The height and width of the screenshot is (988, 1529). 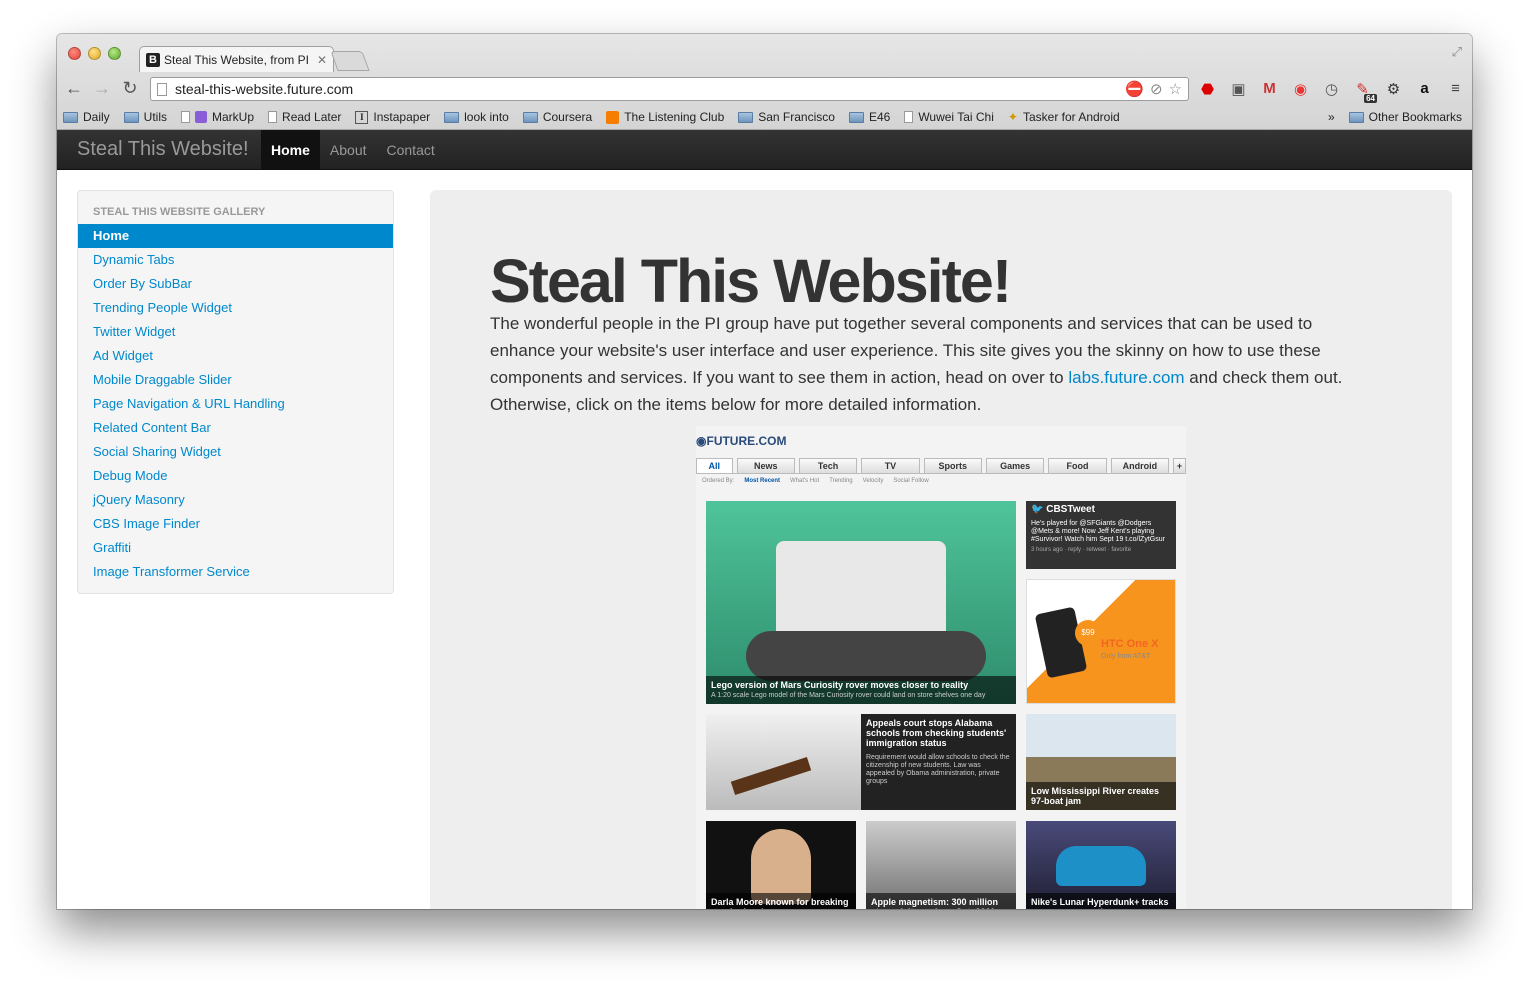 What do you see at coordinates (235, 380) in the screenshot?
I see `sidebar-item-mobile-slider: Mobile Draggable Slider` at bounding box center [235, 380].